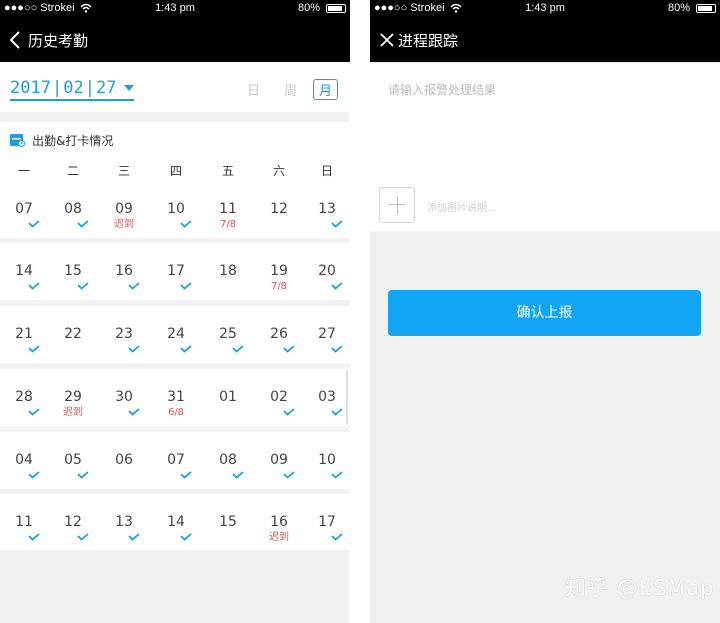 The height and width of the screenshot is (623, 720). I want to click on calendar-day: 21, so click(24, 329).